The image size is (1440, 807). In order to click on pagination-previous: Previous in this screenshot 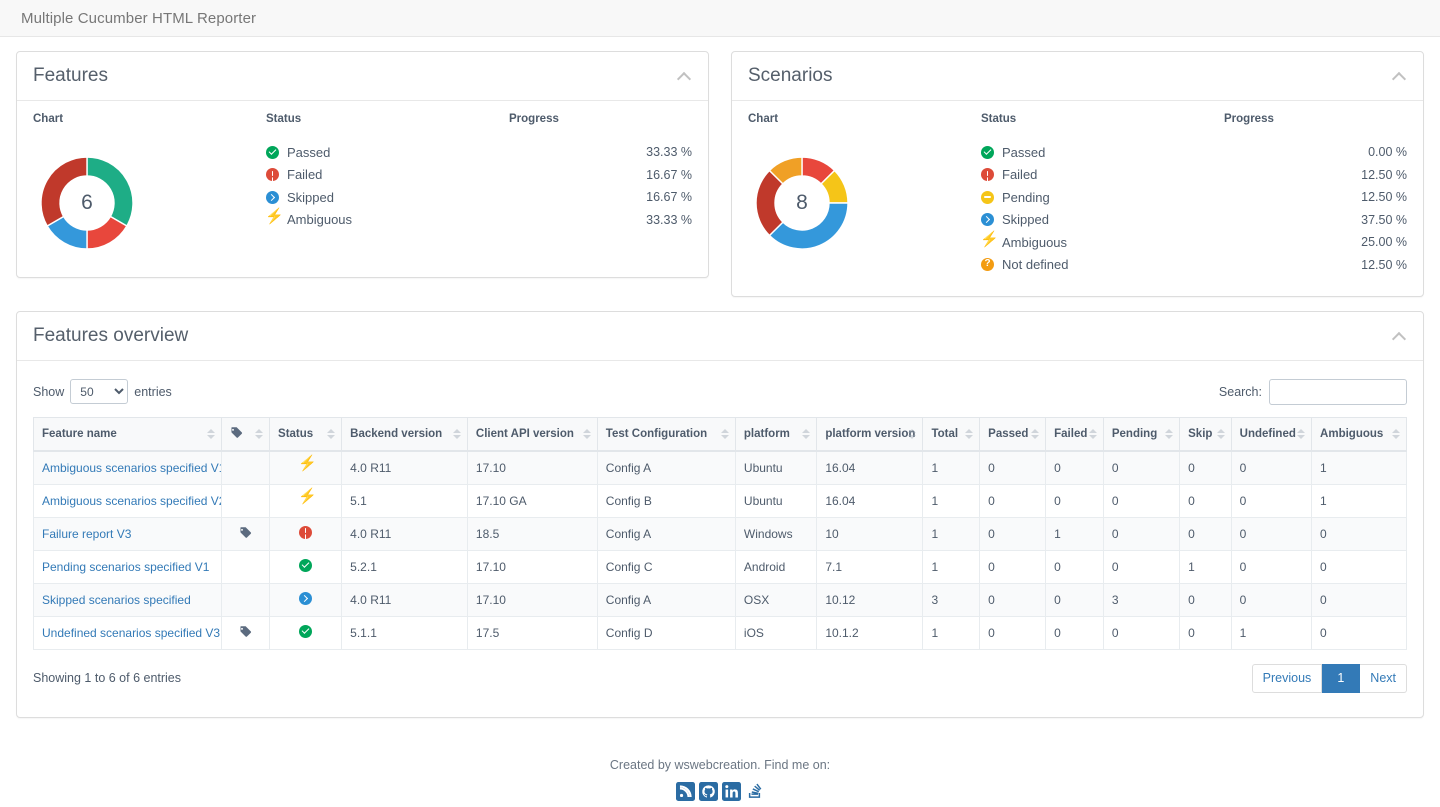, I will do `click(1287, 678)`.